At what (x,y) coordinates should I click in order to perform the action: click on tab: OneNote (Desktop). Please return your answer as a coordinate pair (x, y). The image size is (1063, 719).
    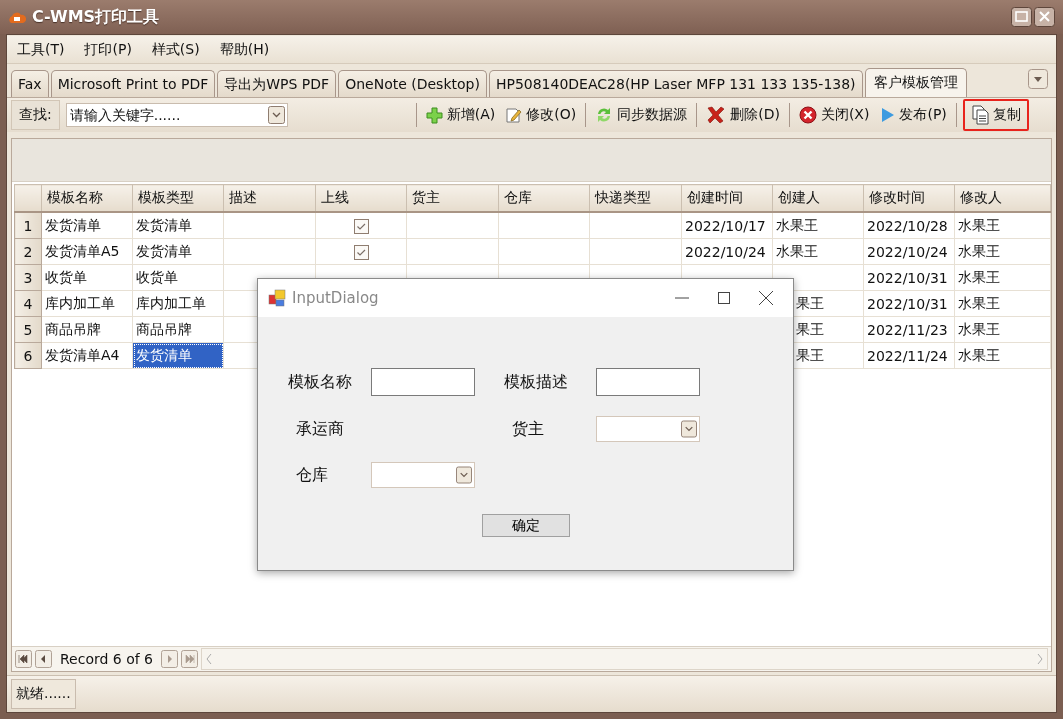
    Looking at the image, I should click on (412, 83).